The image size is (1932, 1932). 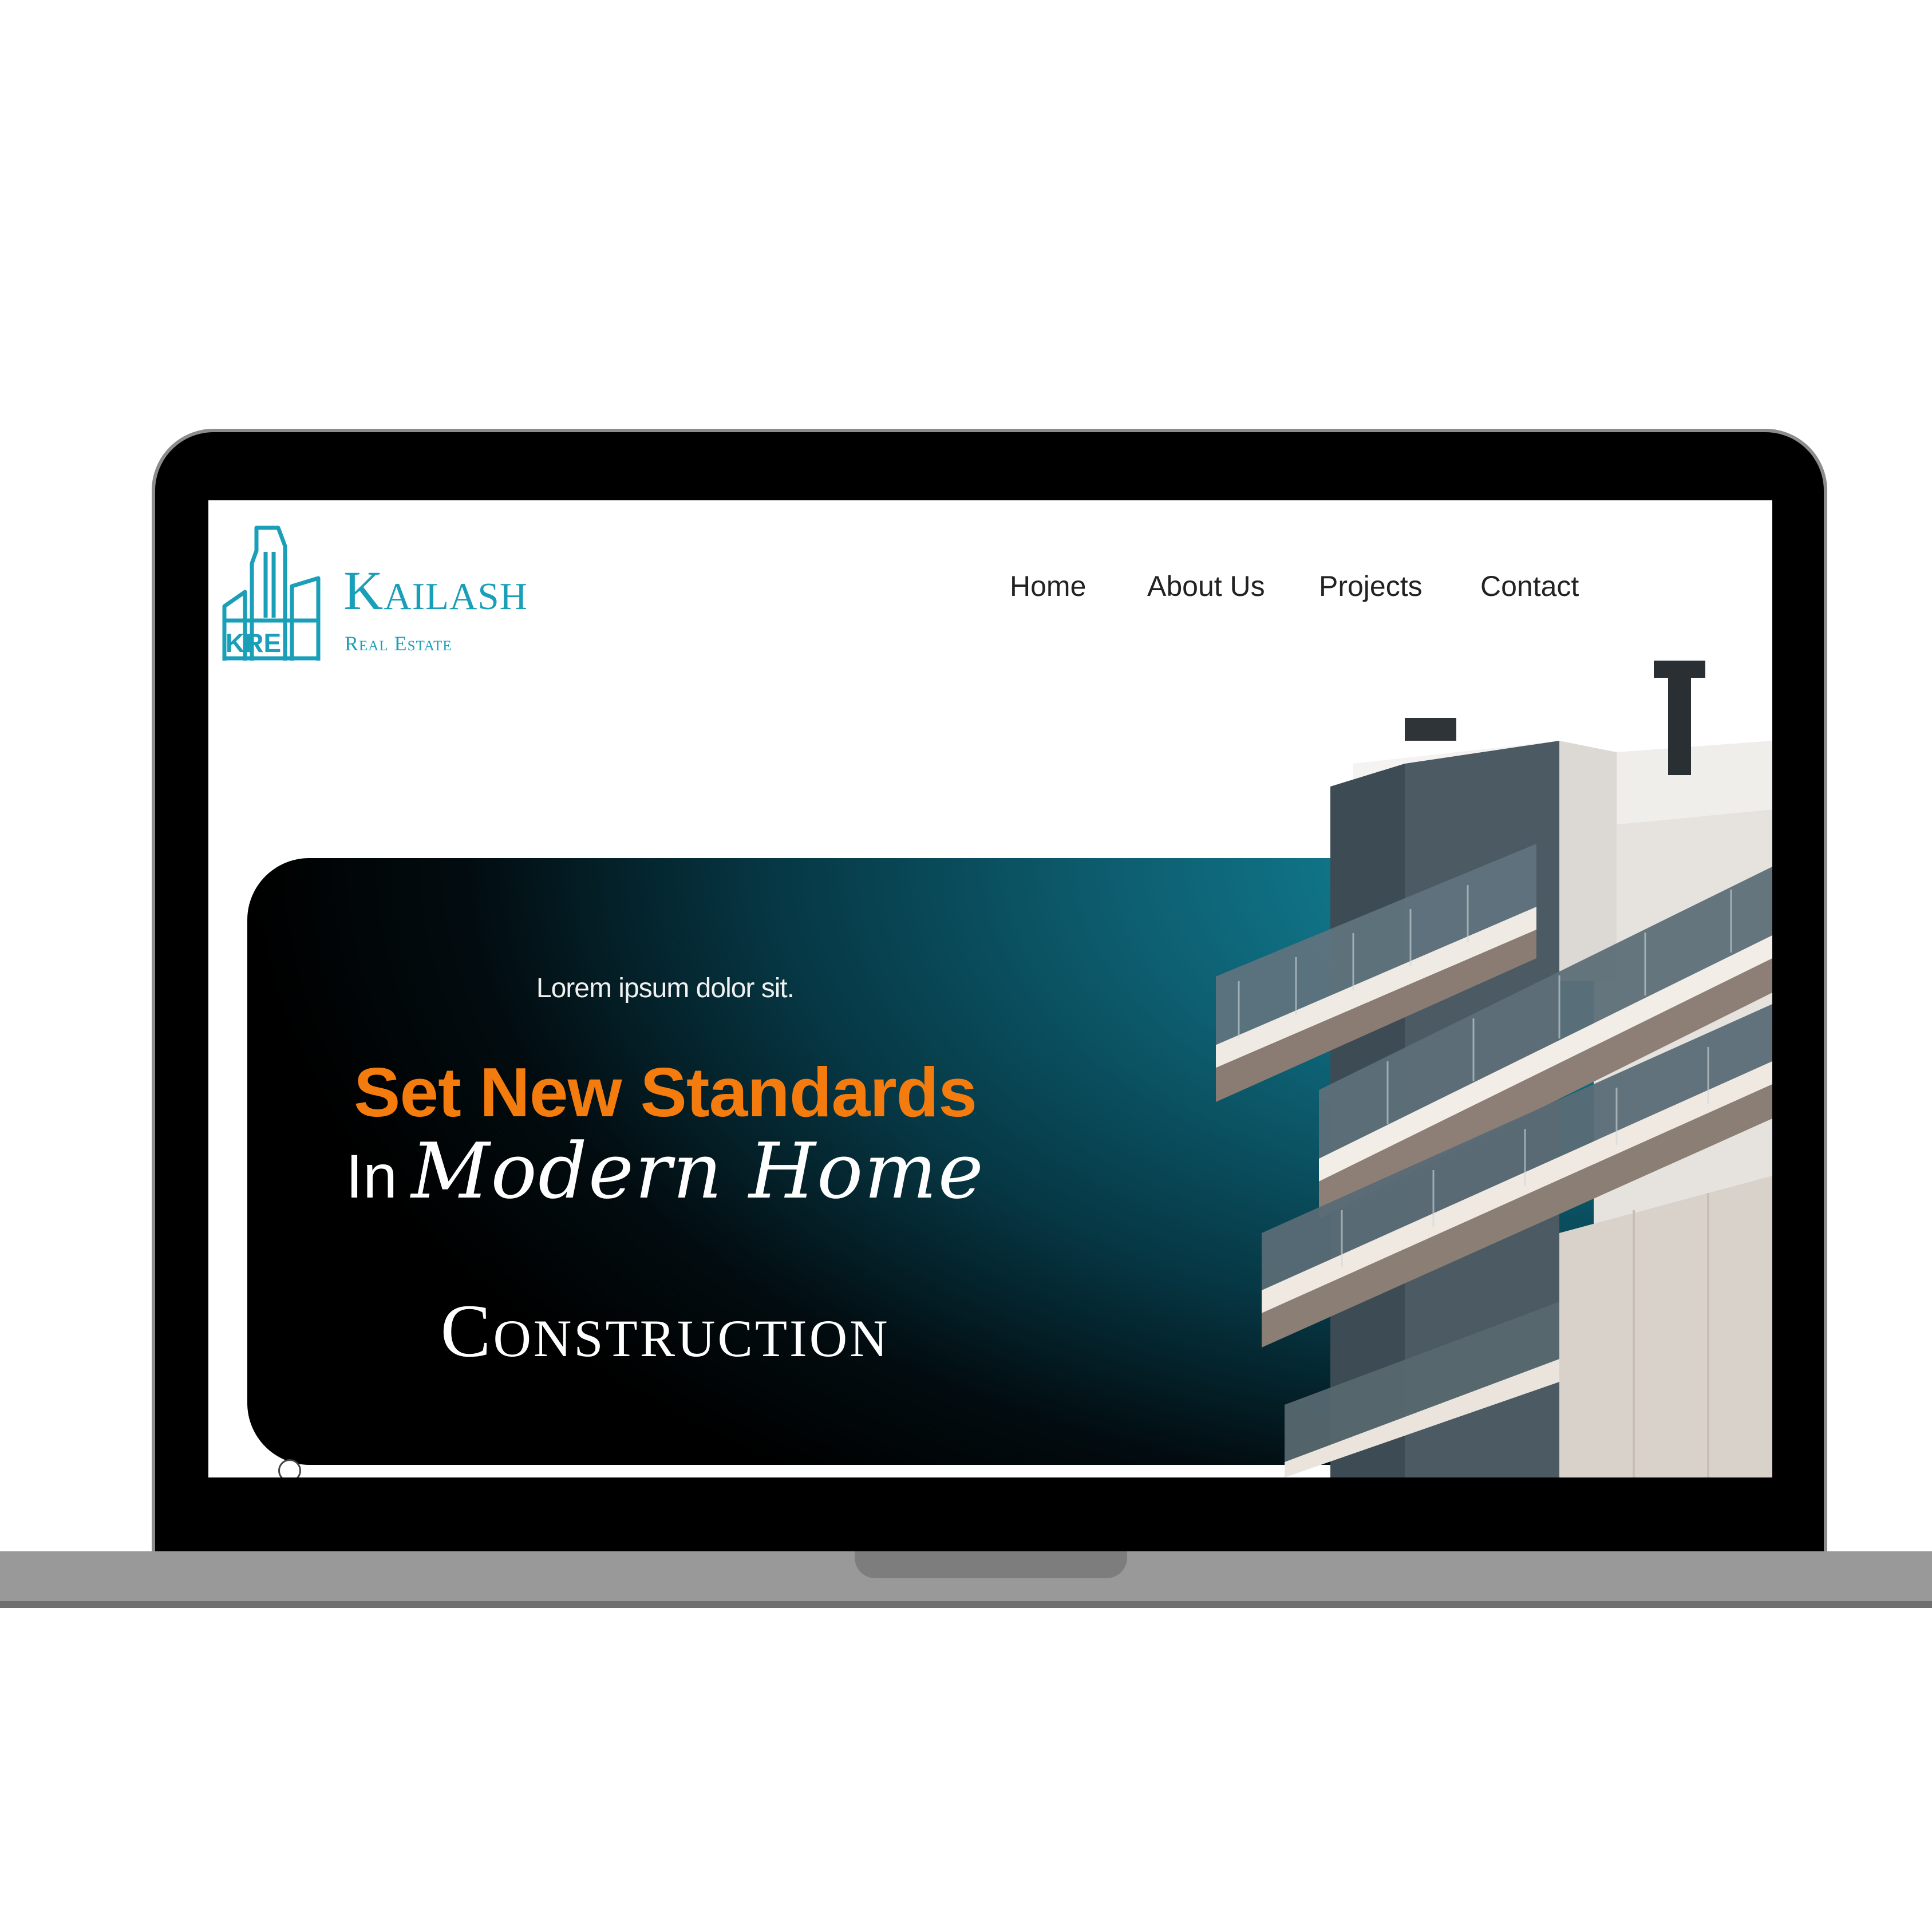 What do you see at coordinates (665, 988) in the screenshot?
I see `hero-eyebrow: Lorem ipsum dolor sit.` at bounding box center [665, 988].